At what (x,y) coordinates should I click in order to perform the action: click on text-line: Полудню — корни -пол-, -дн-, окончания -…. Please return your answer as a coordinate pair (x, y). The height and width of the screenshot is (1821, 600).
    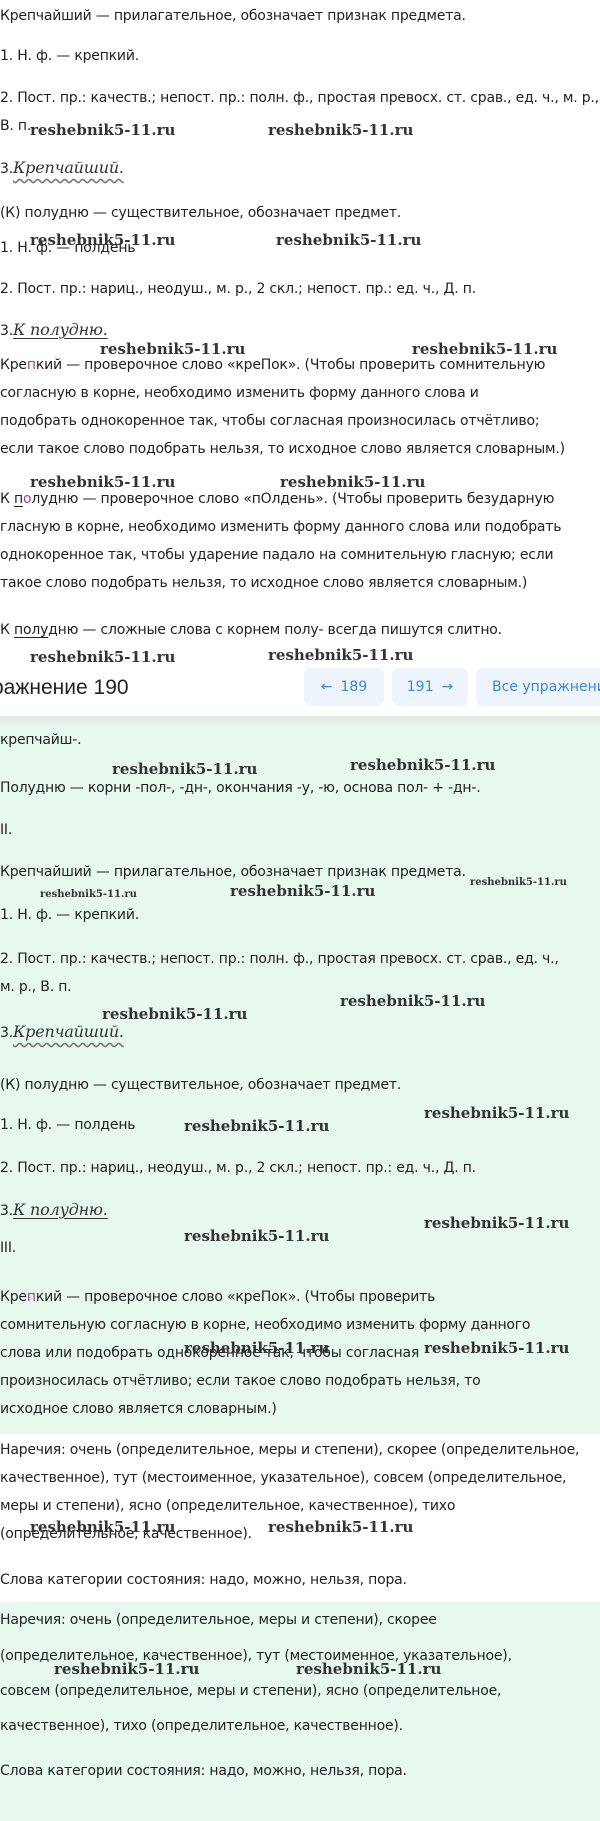
    Looking at the image, I should click on (240, 788).